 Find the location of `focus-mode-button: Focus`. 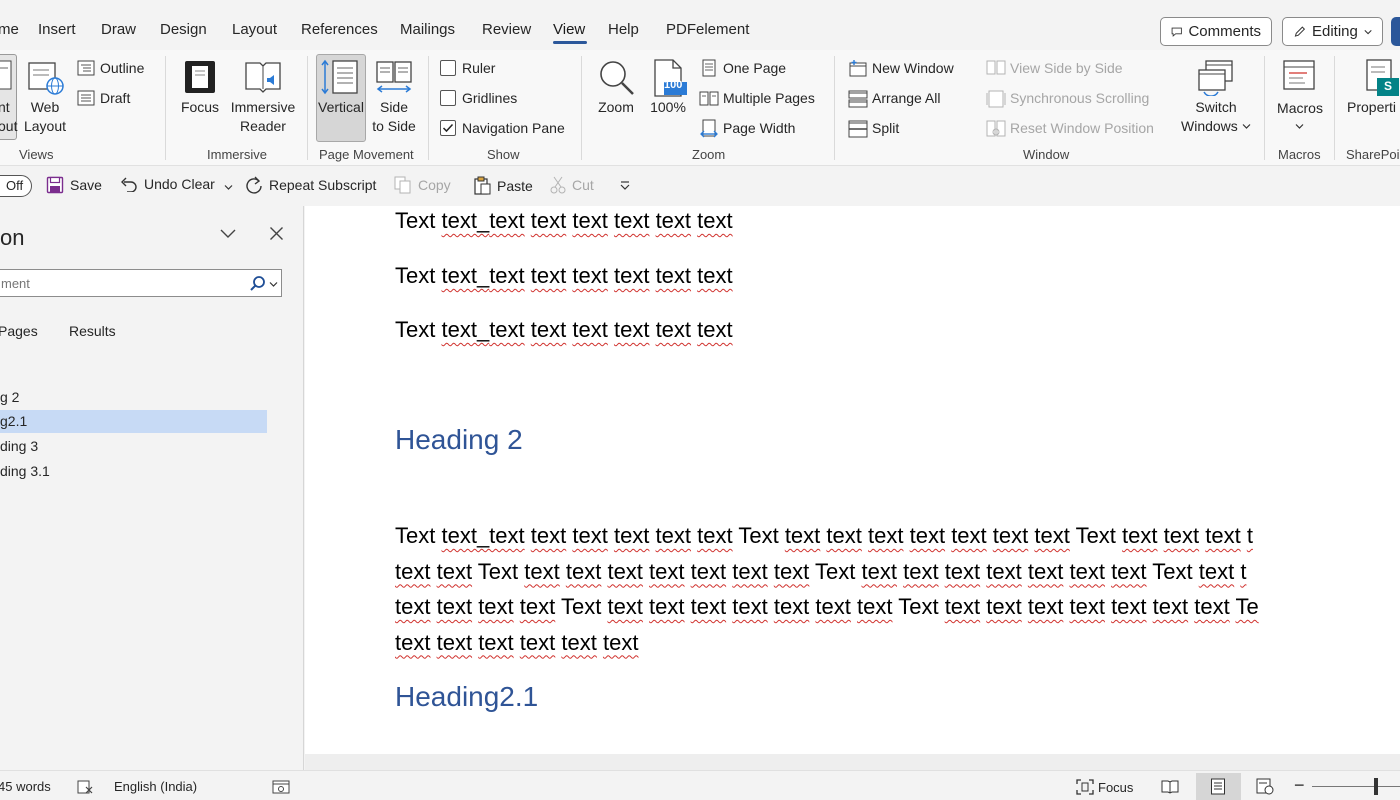

focus-mode-button: Focus is located at coordinates (1104, 787).